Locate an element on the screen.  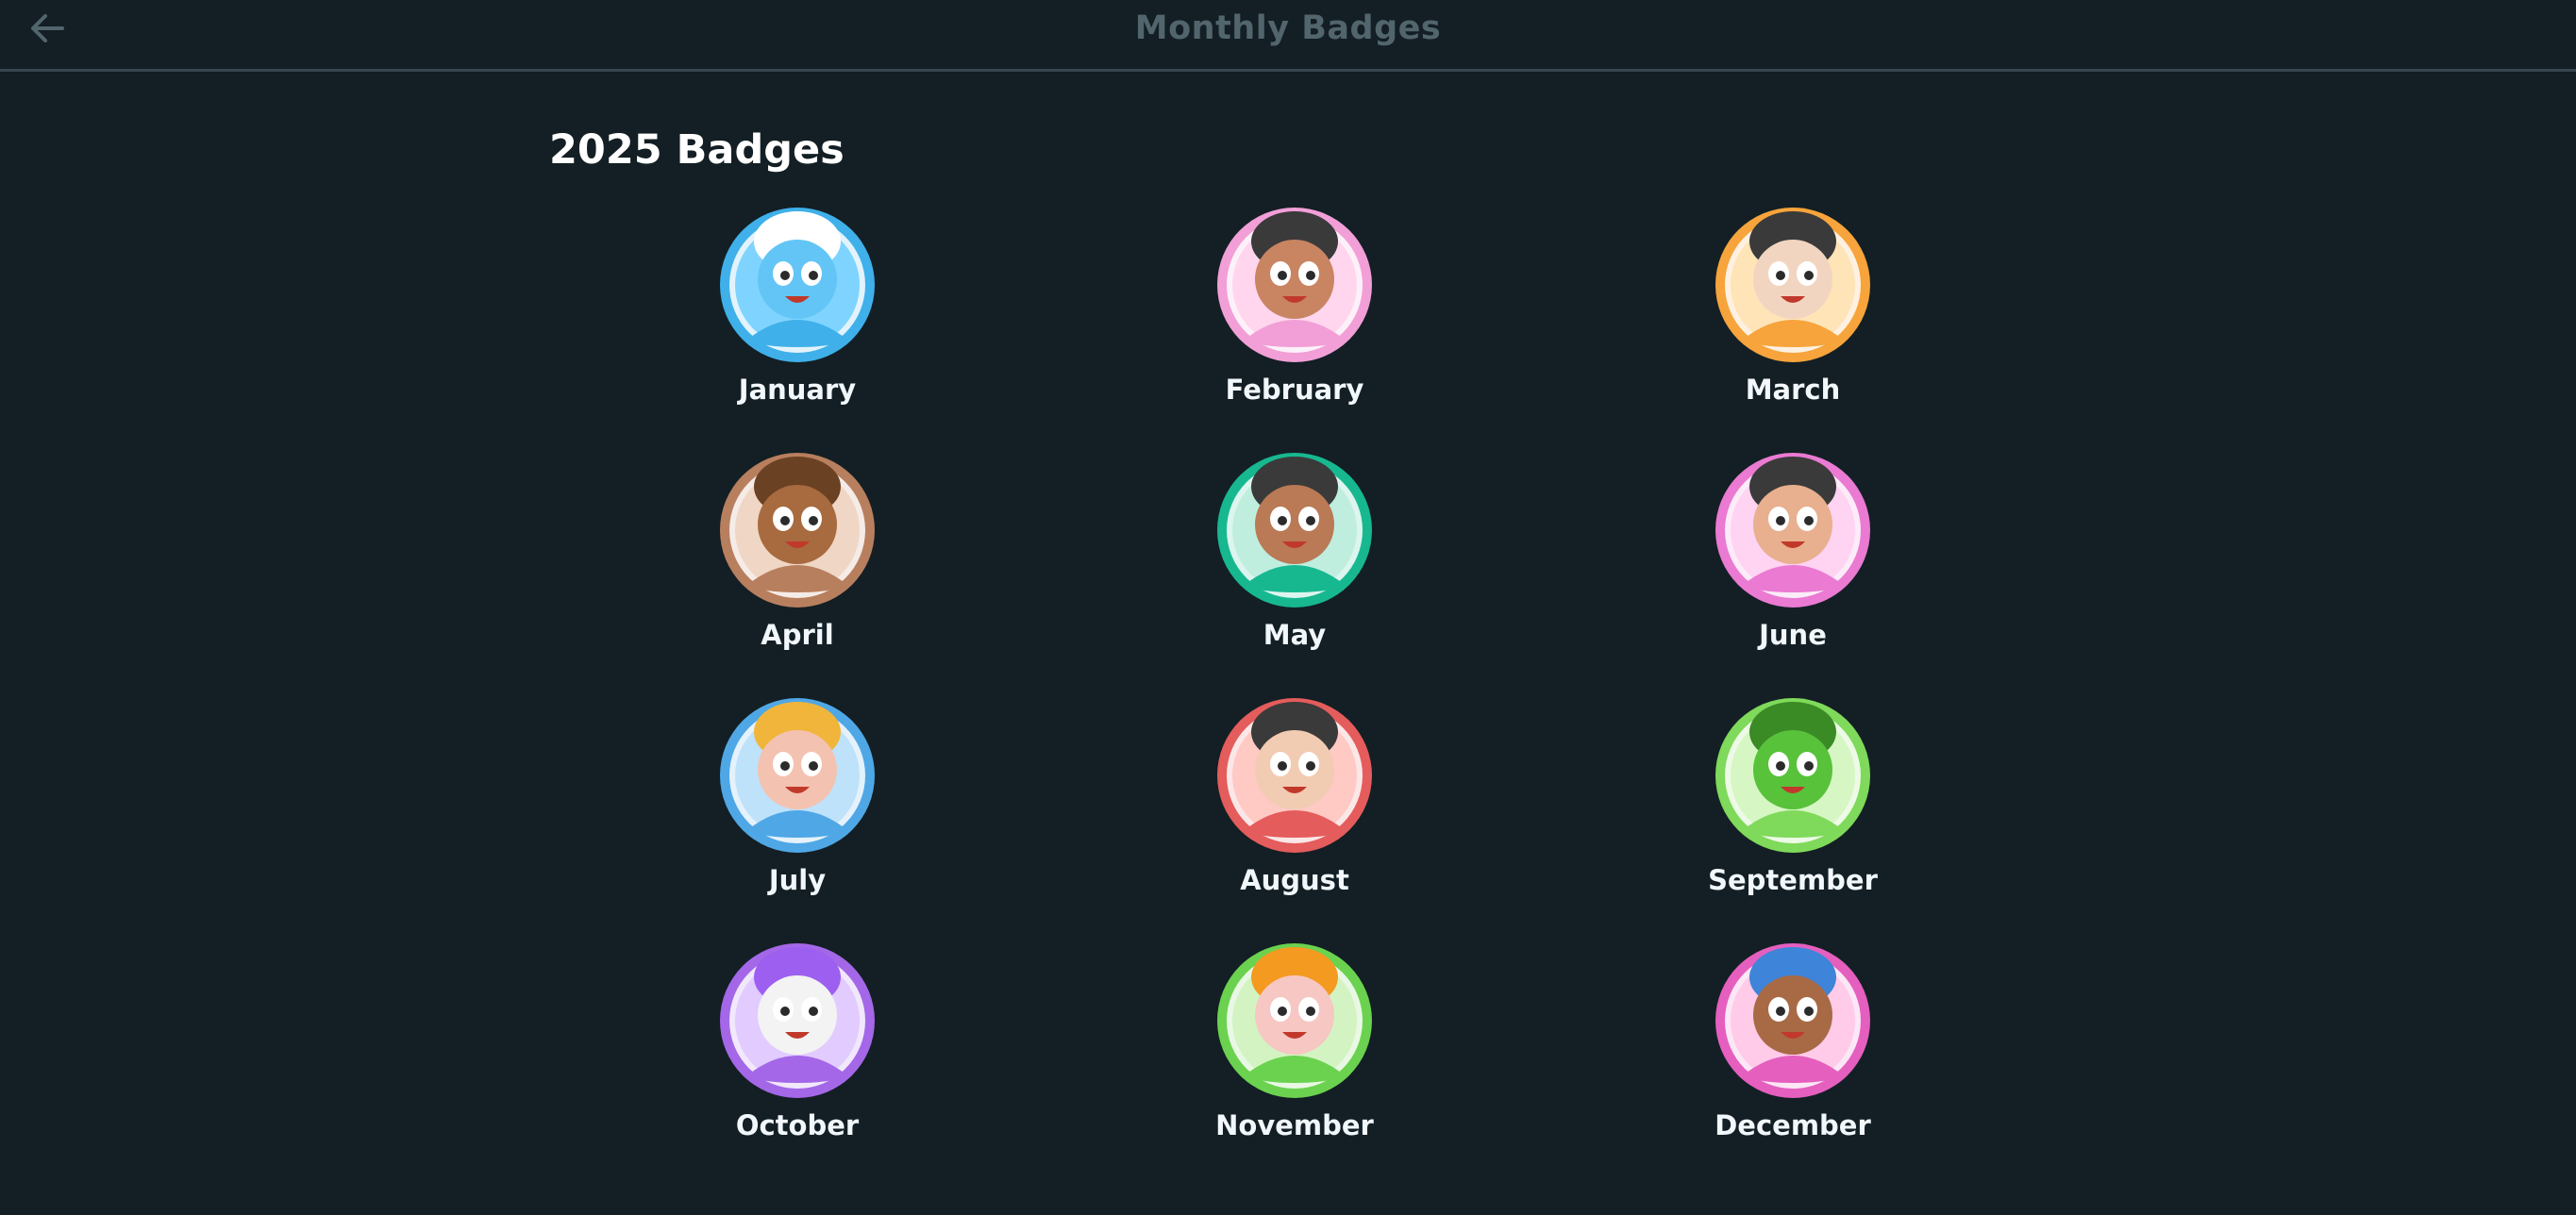
page-title: Monthly Badges is located at coordinates (1288, 28).